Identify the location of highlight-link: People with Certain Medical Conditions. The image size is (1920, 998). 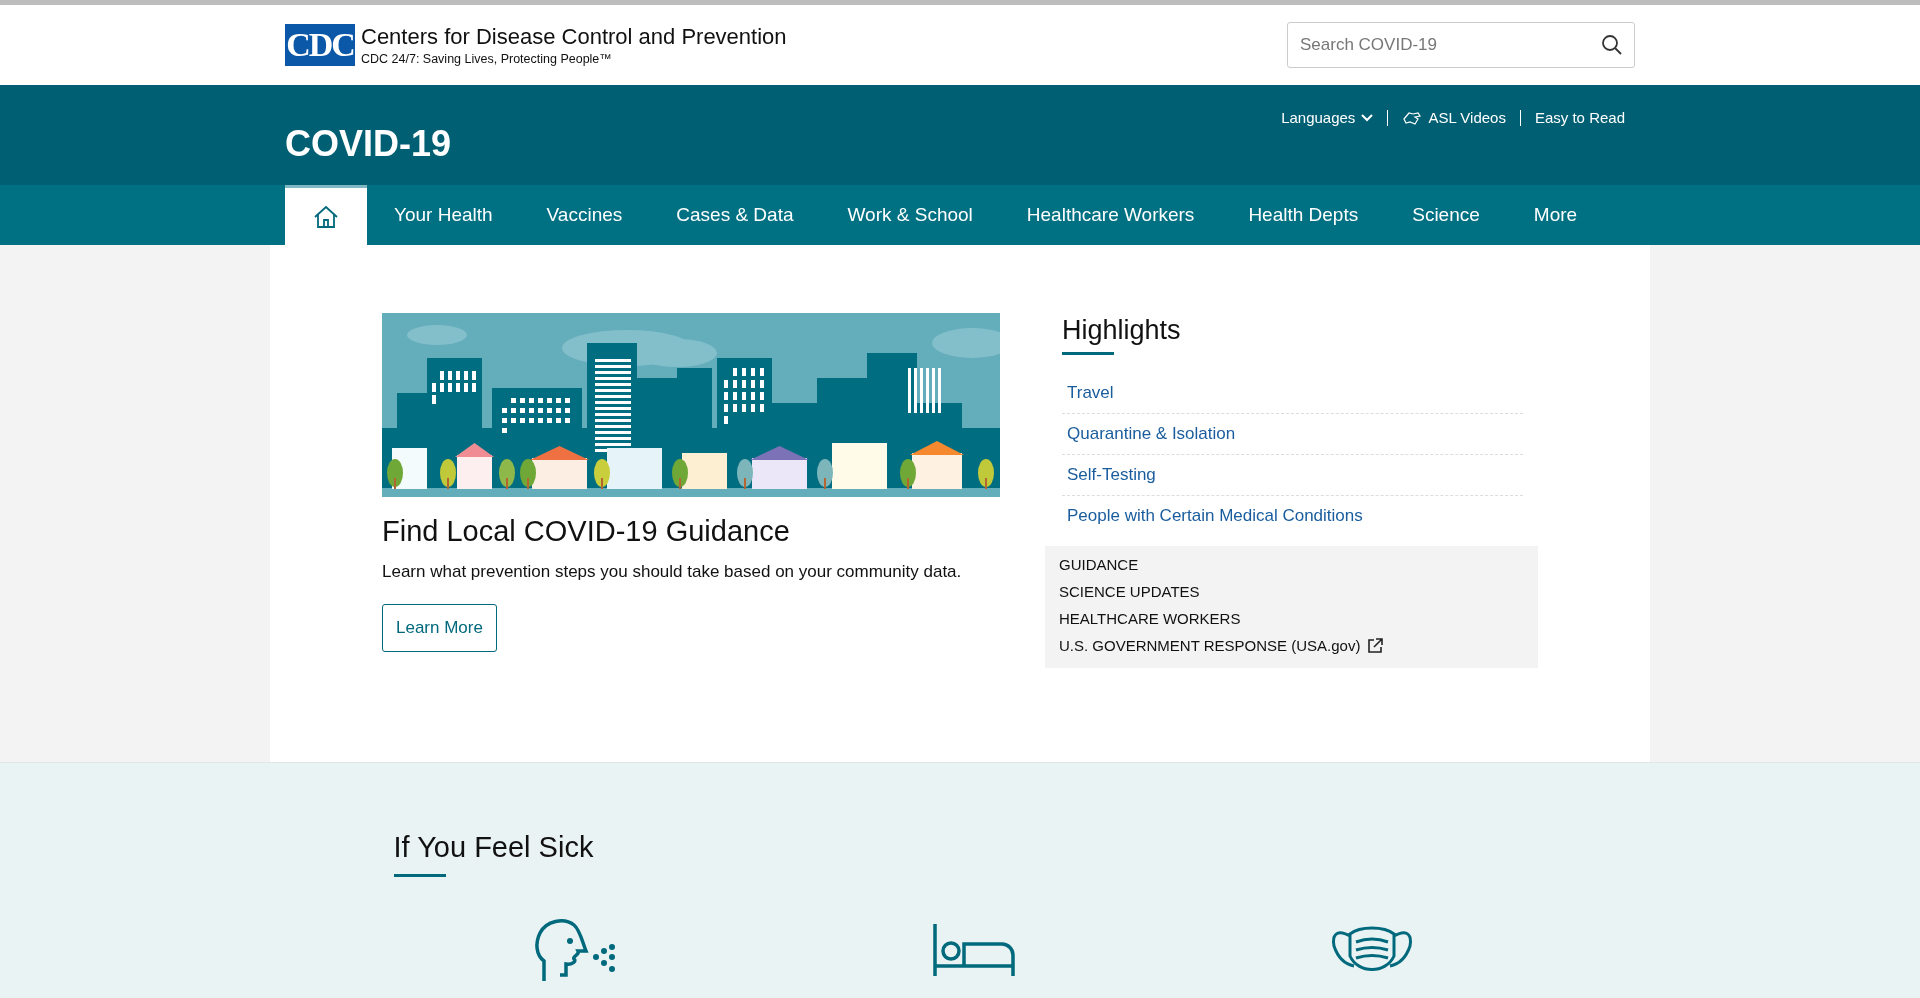
(1212, 516).